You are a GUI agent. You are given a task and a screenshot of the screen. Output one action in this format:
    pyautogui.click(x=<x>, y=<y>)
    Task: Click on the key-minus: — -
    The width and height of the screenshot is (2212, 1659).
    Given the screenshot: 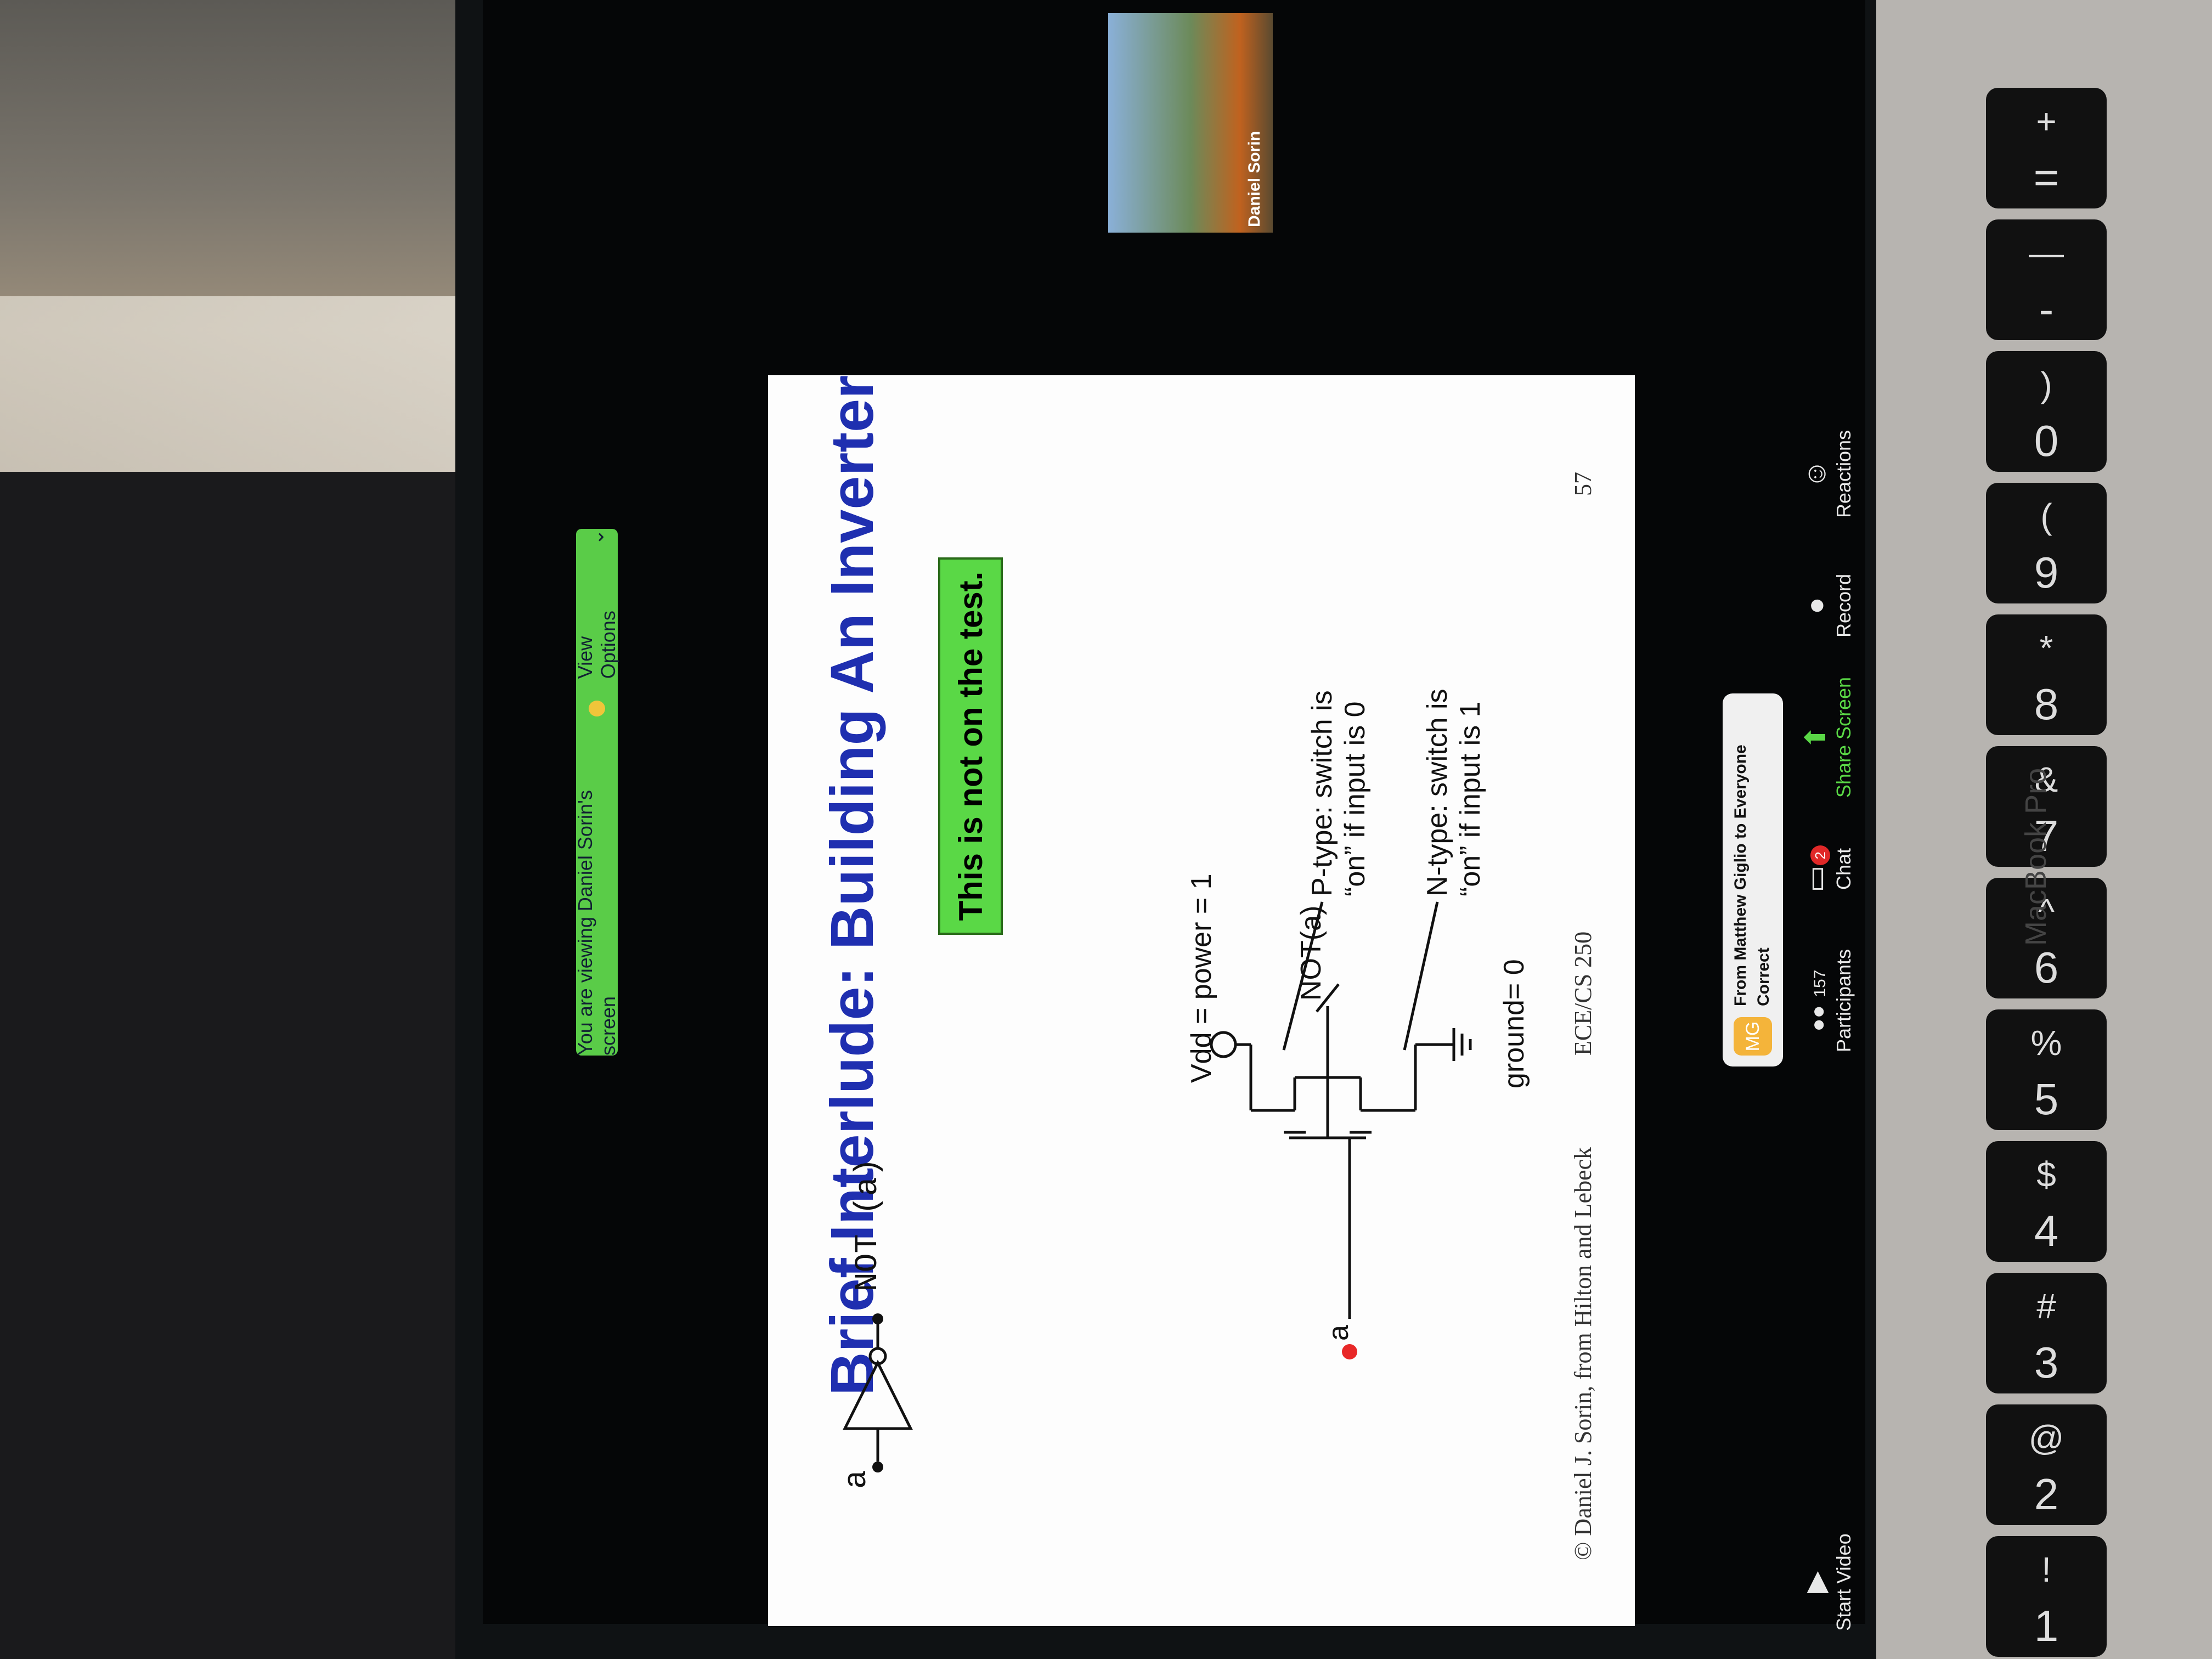 What is the action you would take?
    pyautogui.click(x=2046, y=279)
    